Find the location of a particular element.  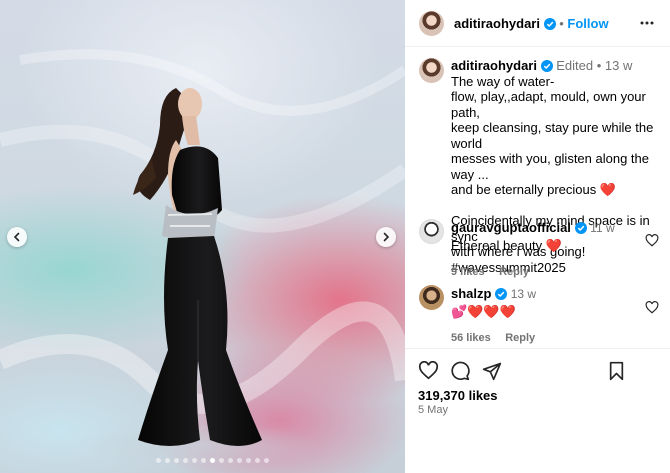

caption-username: aditiraohydari is located at coordinates (494, 65).